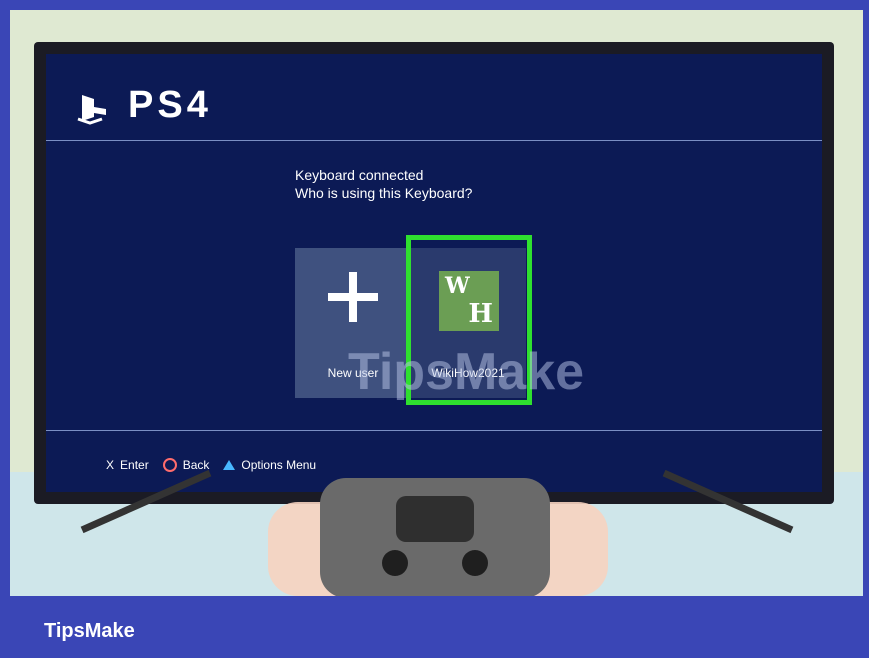 The image size is (869, 658). I want to click on left-stick, so click(395, 563).